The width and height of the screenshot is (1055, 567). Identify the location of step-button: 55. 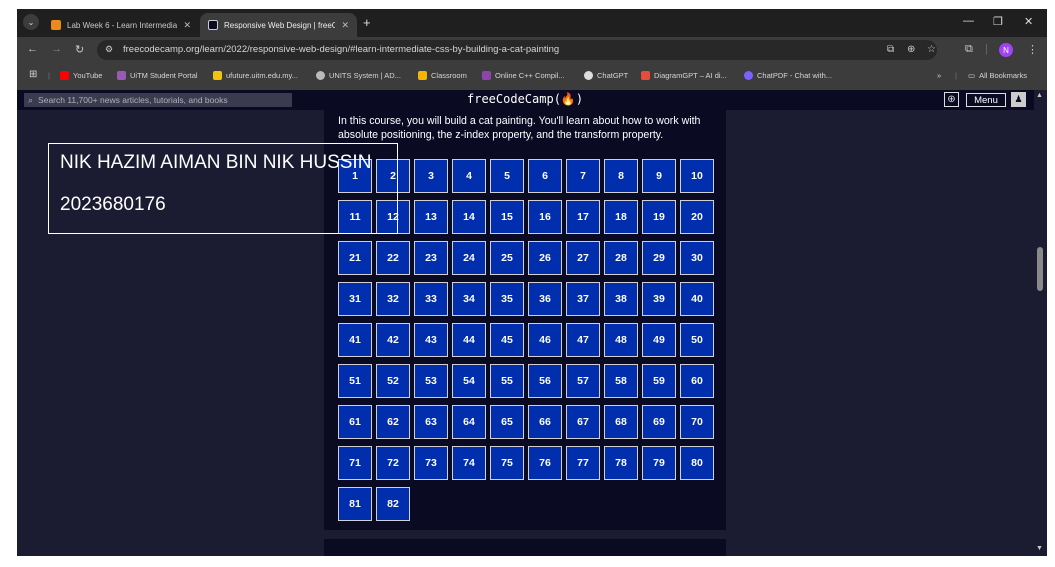
(507, 381).